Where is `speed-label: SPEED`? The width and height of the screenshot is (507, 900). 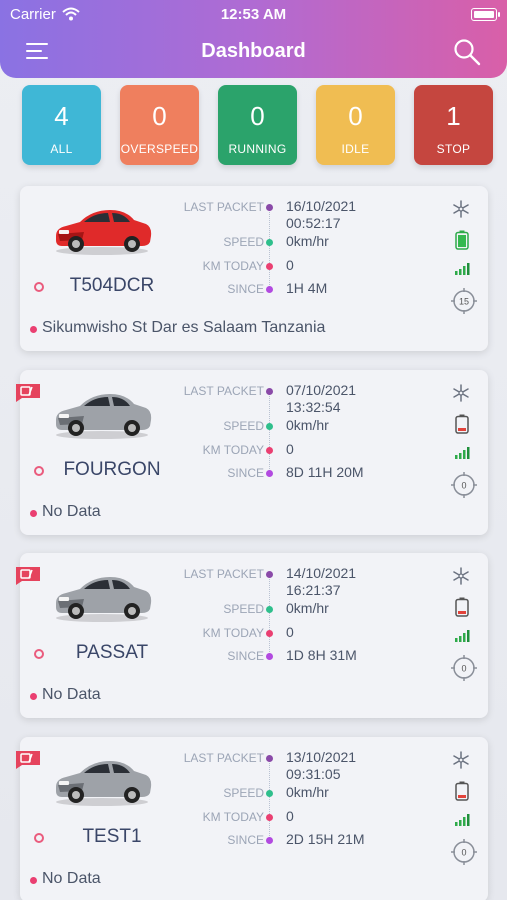 speed-label: SPEED is located at coordinates (243, 426).